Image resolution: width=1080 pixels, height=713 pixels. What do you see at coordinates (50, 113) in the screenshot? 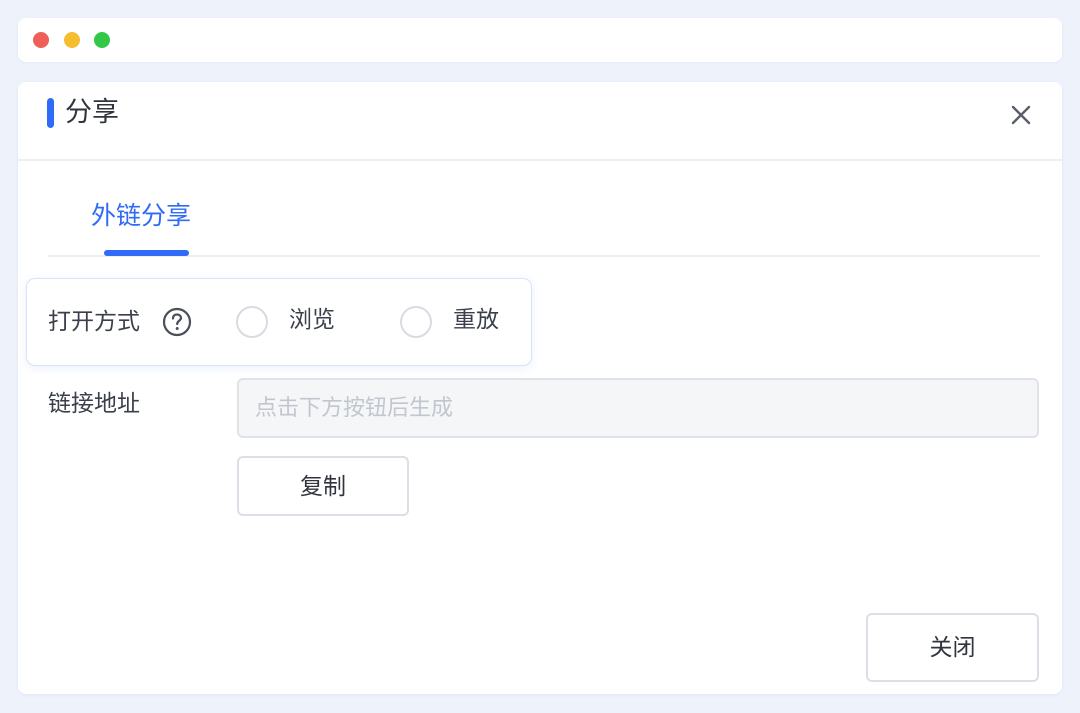
I see `title-accent-bar` at bounding box center [50, 113].